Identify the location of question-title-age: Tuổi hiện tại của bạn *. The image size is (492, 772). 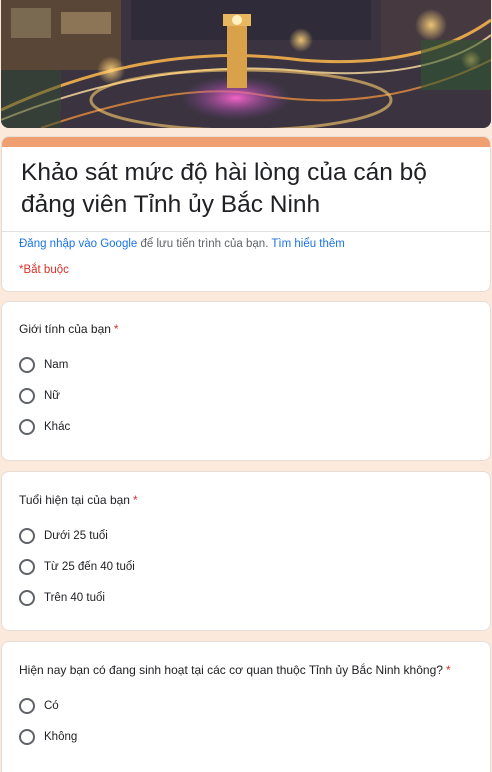
(78, 500).